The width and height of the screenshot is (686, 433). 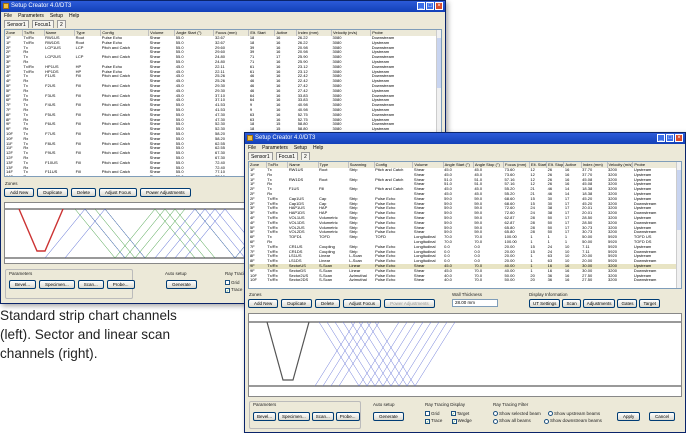 What do you see at coordinates (326, 280) in the screenshot?
I see `table-cell: S-Scan` at bounding box center [326, 280].